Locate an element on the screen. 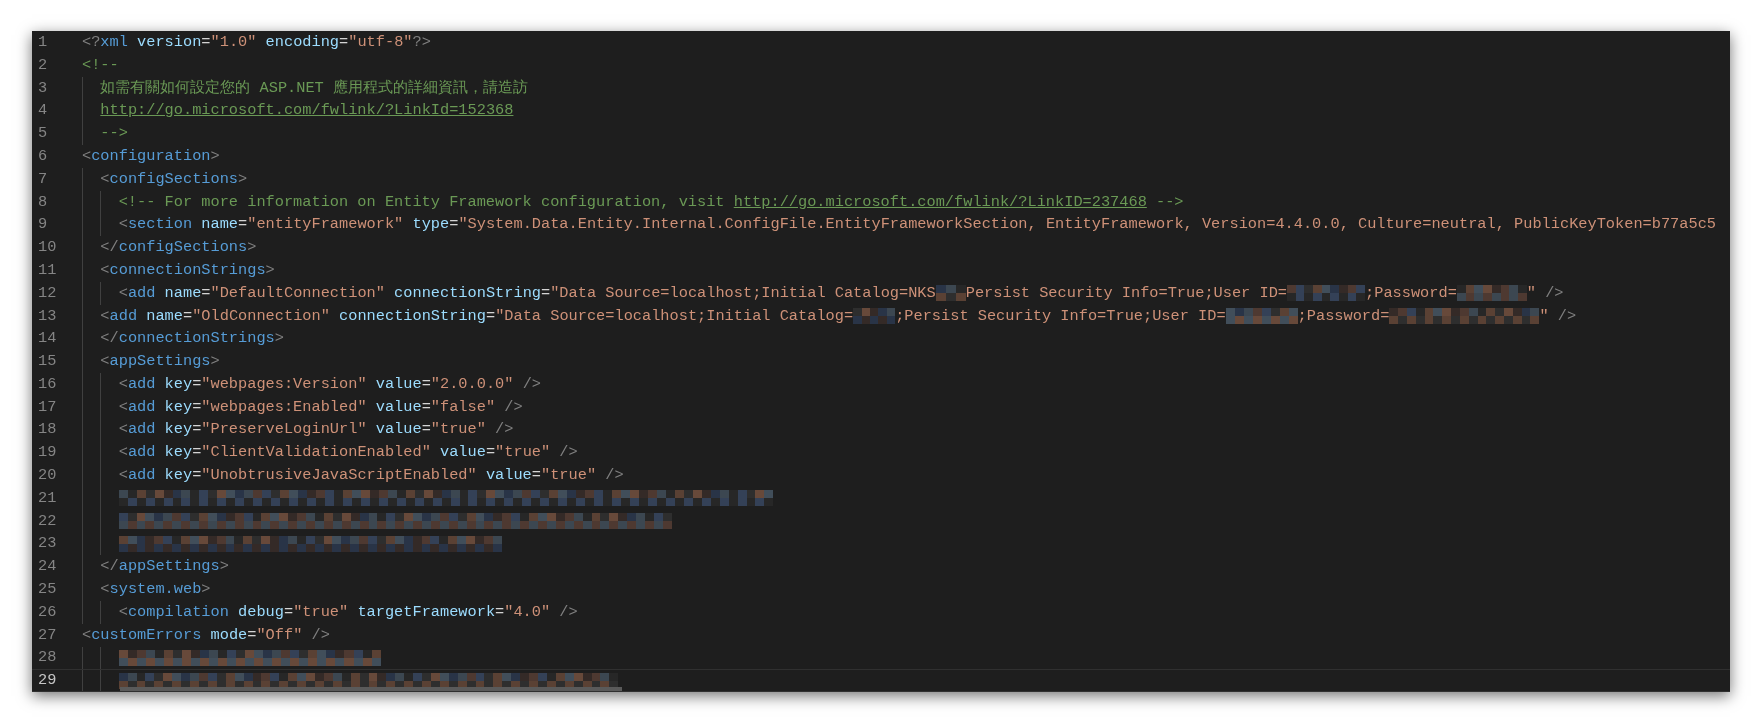 The image size is (1762, 725). code-text: <?xml version="1.0" encoding="utf-8"?> is located at coordinates (256, 42).